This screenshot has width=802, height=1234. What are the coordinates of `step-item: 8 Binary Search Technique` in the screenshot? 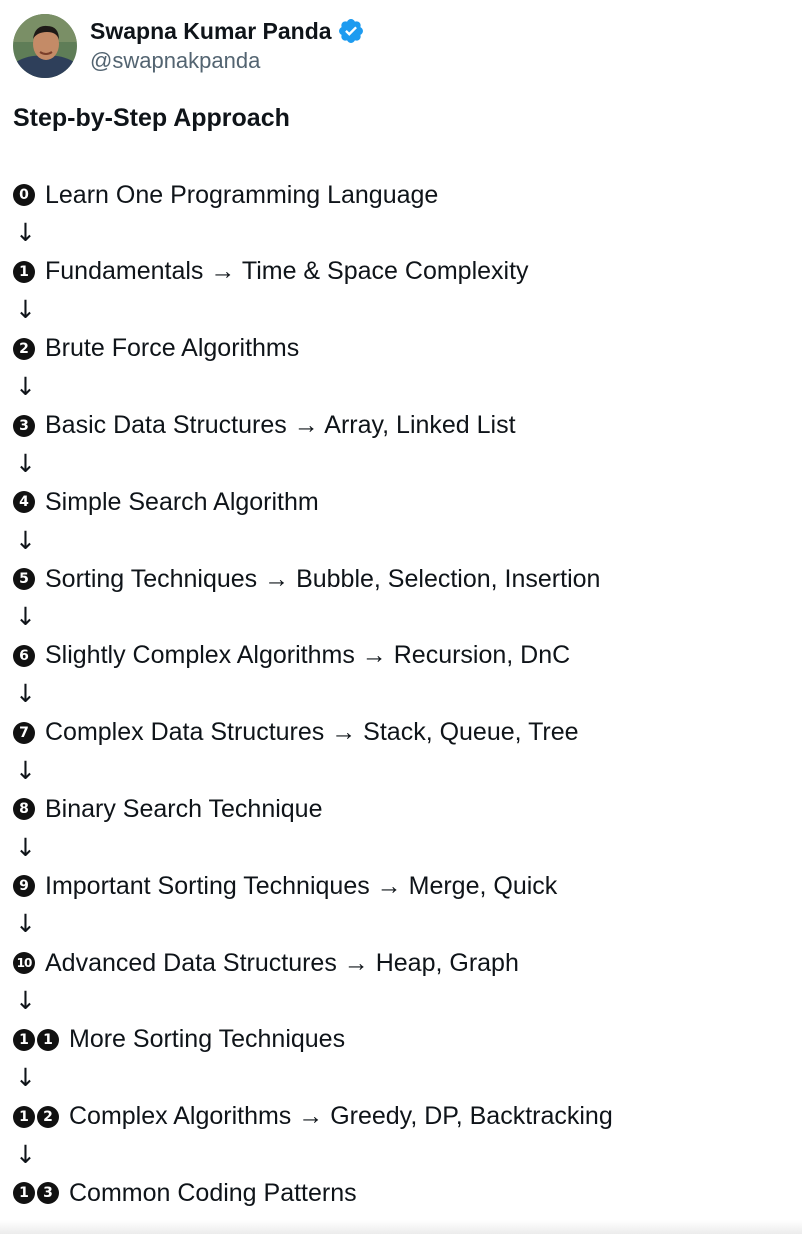 It's located at (403, 809).